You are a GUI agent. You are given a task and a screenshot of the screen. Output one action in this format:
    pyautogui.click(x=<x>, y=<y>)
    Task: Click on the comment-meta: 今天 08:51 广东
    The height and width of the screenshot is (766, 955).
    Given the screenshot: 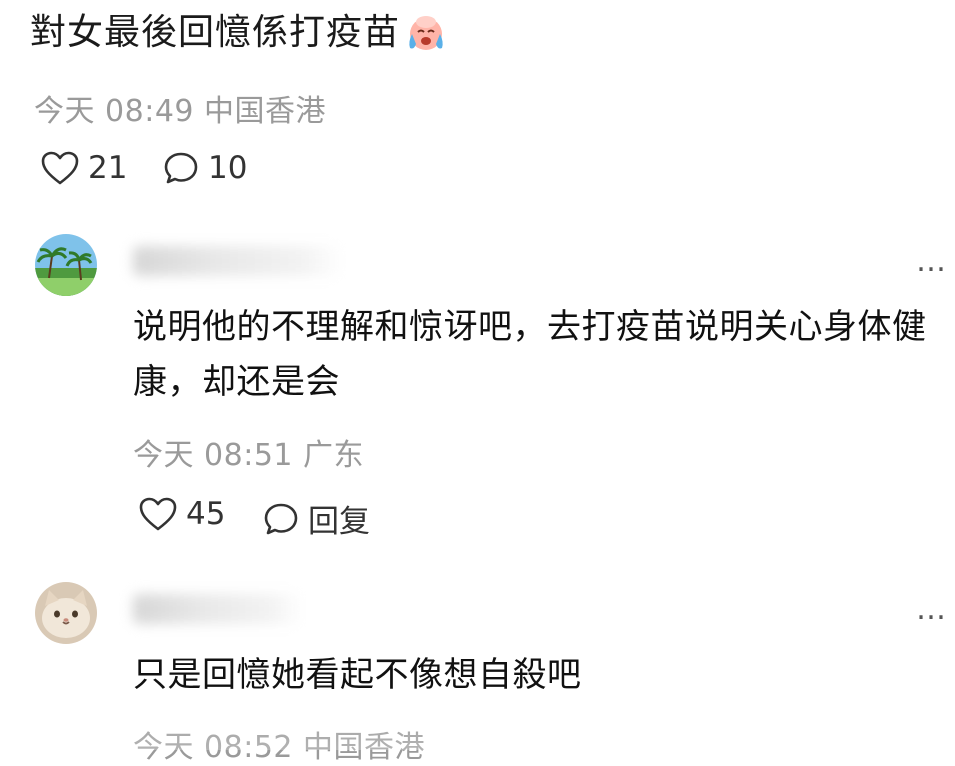 What is the action you would take?
    pyautogui.click(x=248, y=452)
    